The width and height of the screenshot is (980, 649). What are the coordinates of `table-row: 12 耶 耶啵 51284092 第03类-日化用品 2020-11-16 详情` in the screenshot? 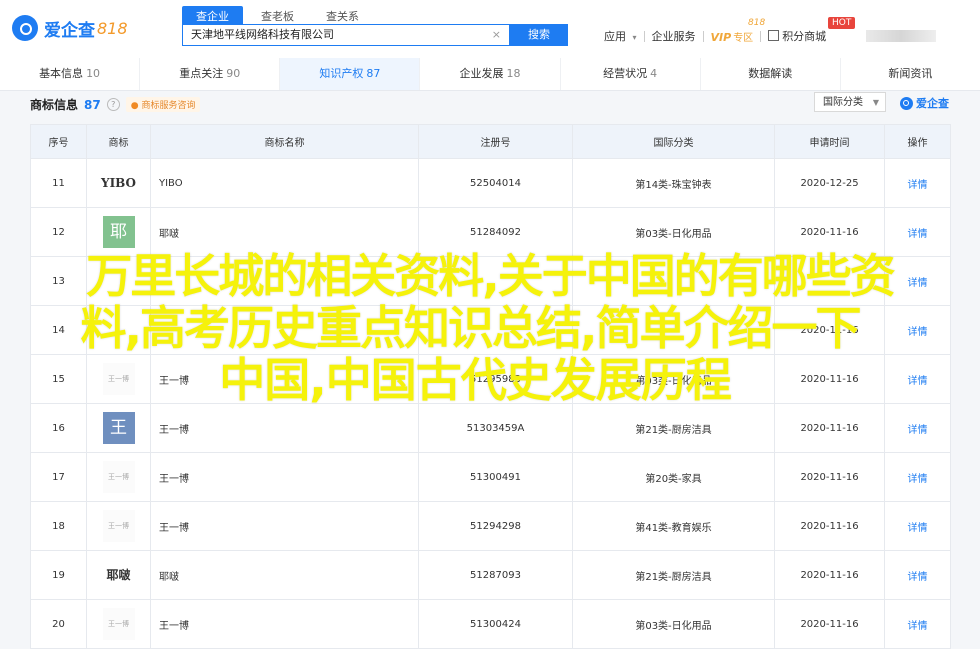 It's located at (490, 232).